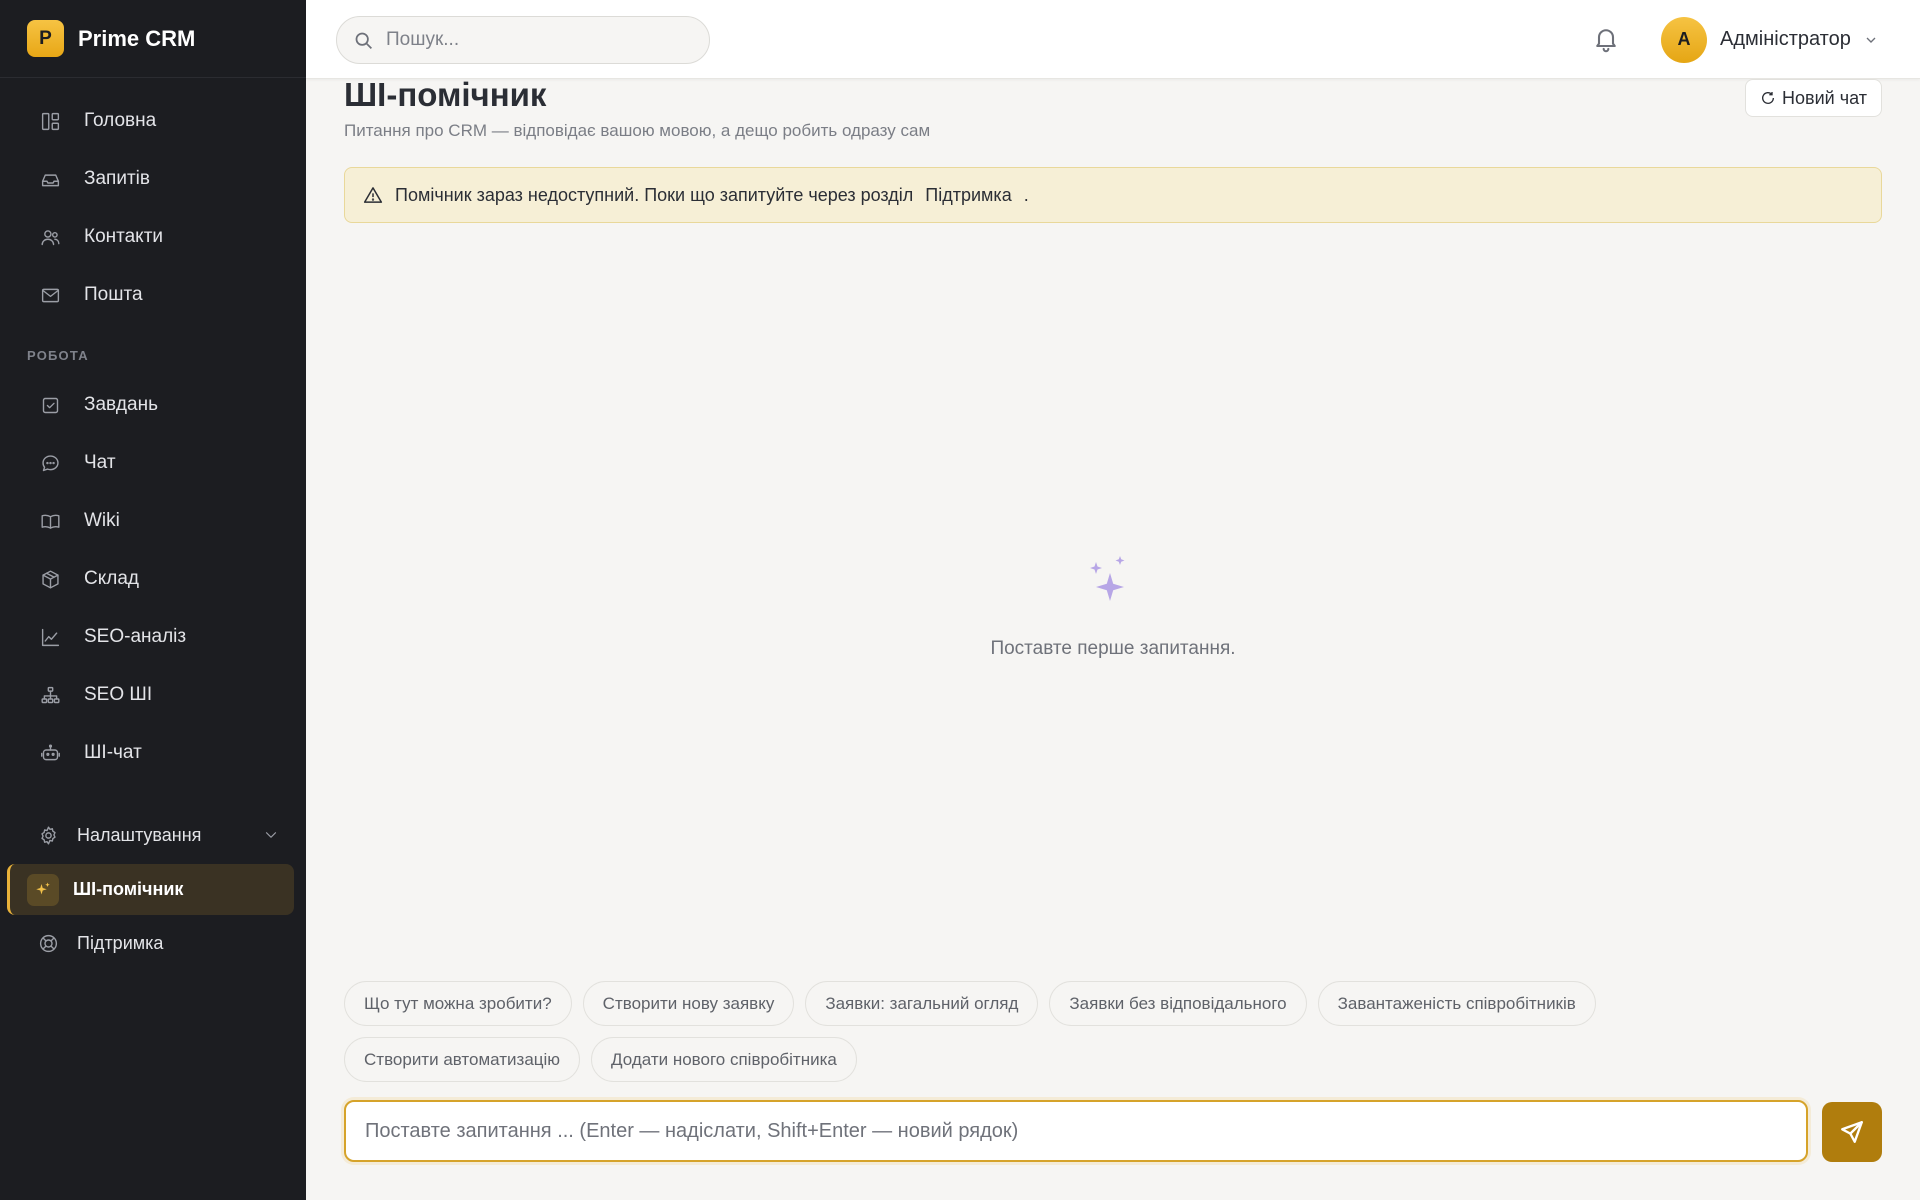  I want to click on message-input, so click(1076, 1131).